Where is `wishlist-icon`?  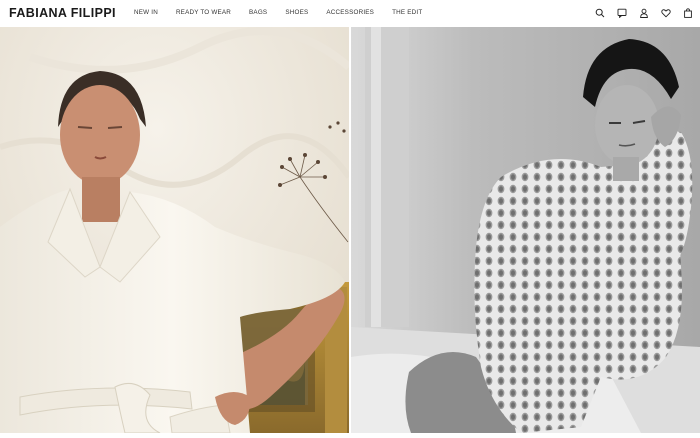 wishlist-icon is located at coordinates (666, 12).